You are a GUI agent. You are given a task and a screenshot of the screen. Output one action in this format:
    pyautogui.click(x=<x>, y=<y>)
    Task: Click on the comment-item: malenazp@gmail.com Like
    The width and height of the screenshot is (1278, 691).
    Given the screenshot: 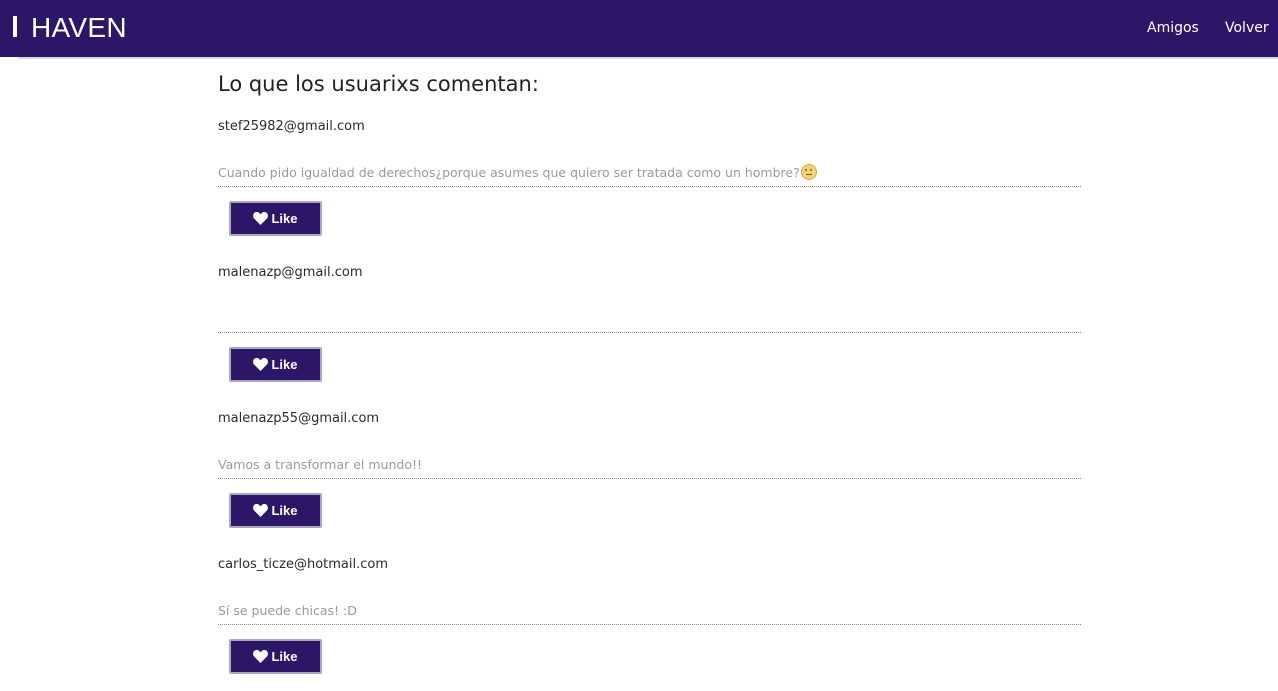 What is the action you would take?
    pyautogui.click(x=649, y=319)
    